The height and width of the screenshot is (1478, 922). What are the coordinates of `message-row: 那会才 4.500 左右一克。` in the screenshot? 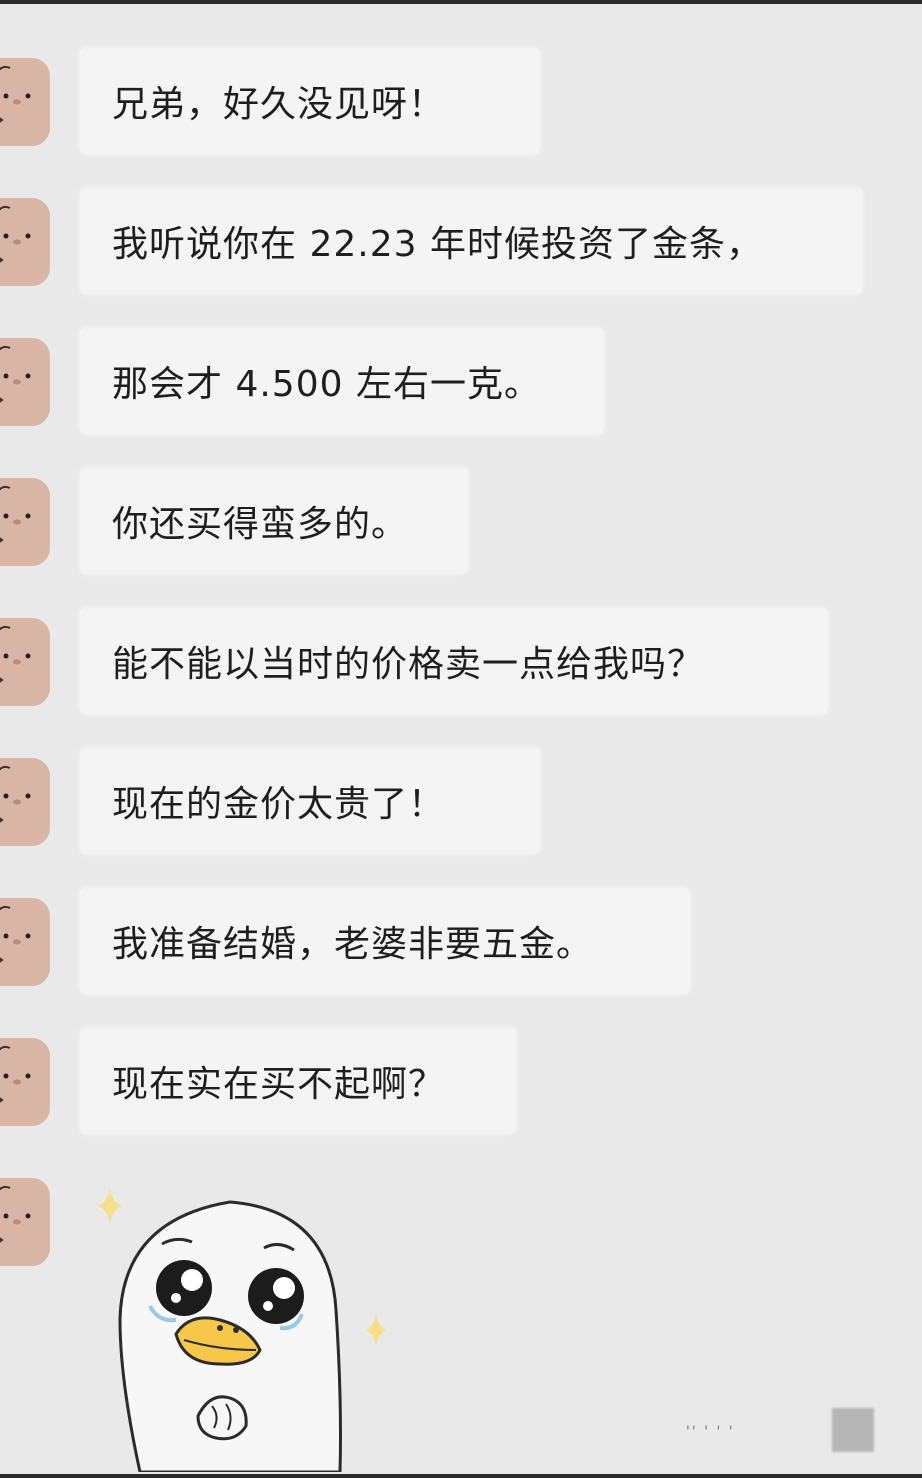 It's located at (461, 383).